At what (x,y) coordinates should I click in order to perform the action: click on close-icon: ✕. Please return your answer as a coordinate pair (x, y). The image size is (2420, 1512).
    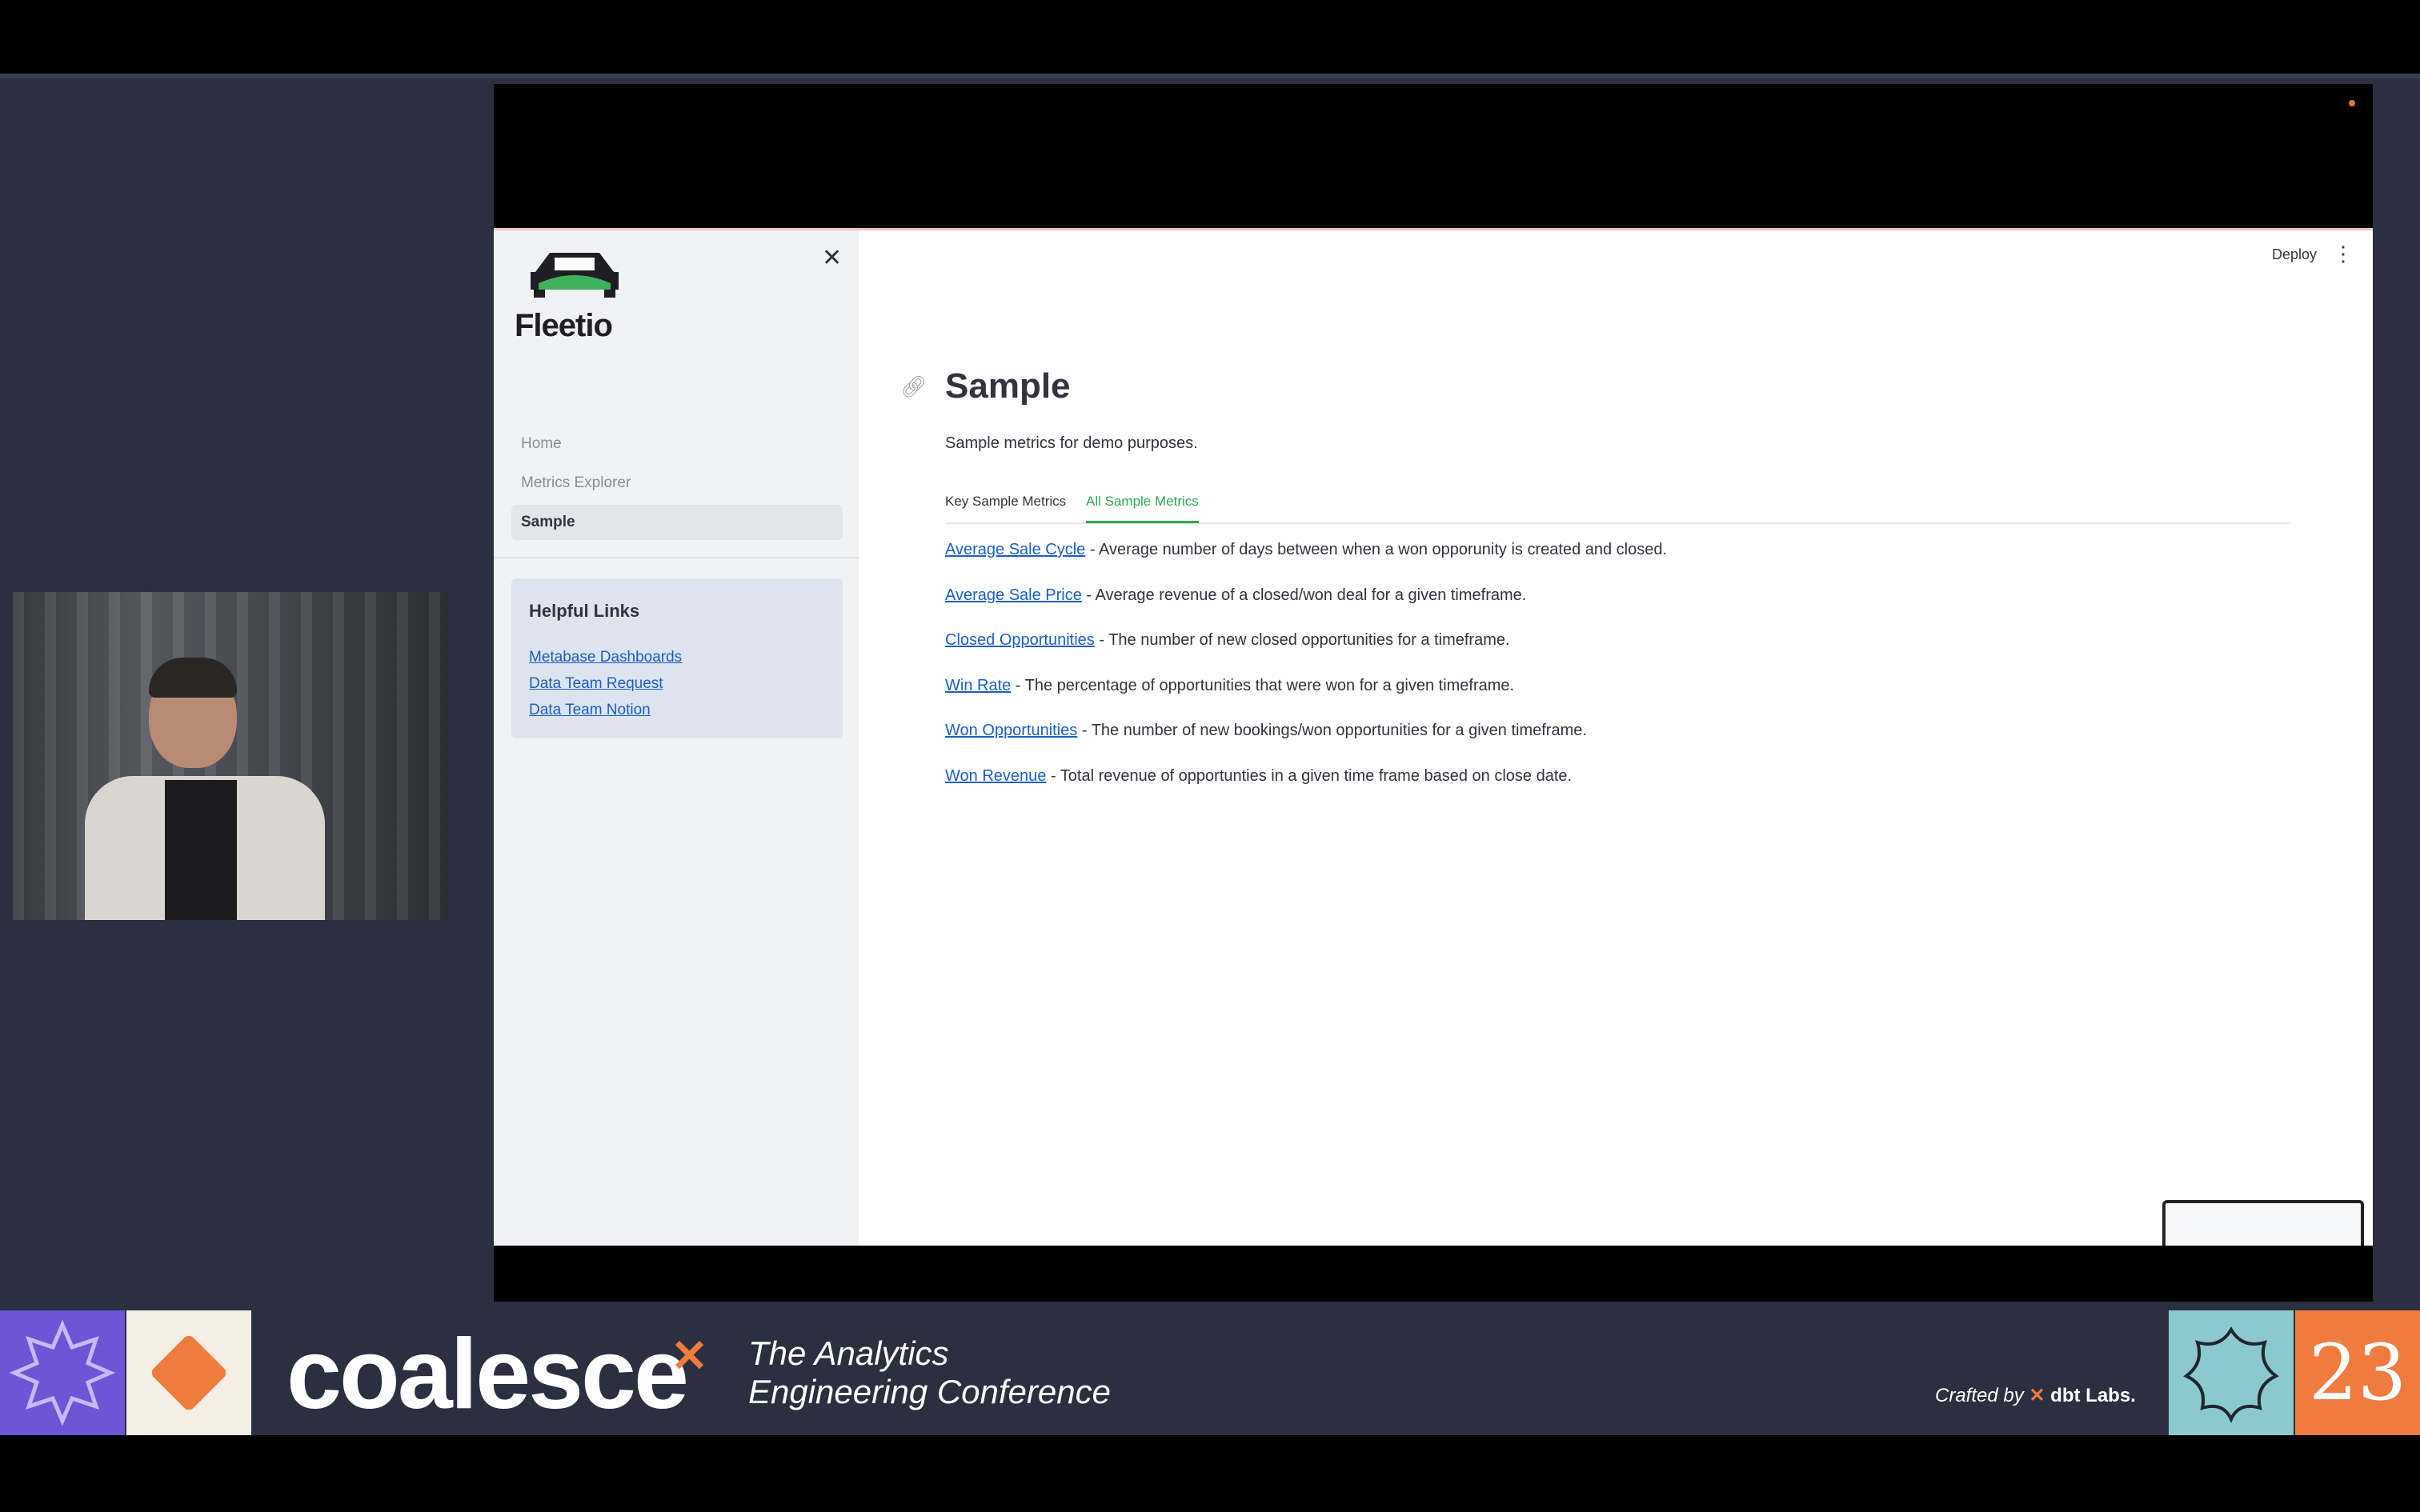
    Looking at the image, I should click on (832, 258).